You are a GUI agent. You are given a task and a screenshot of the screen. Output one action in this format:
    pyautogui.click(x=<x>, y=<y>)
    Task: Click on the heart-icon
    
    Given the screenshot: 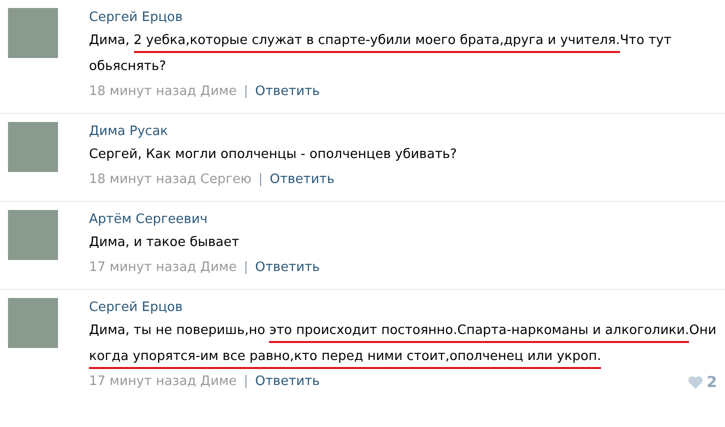 What is the action you would take?
    pyautogui.click(x=695, y=382)
    